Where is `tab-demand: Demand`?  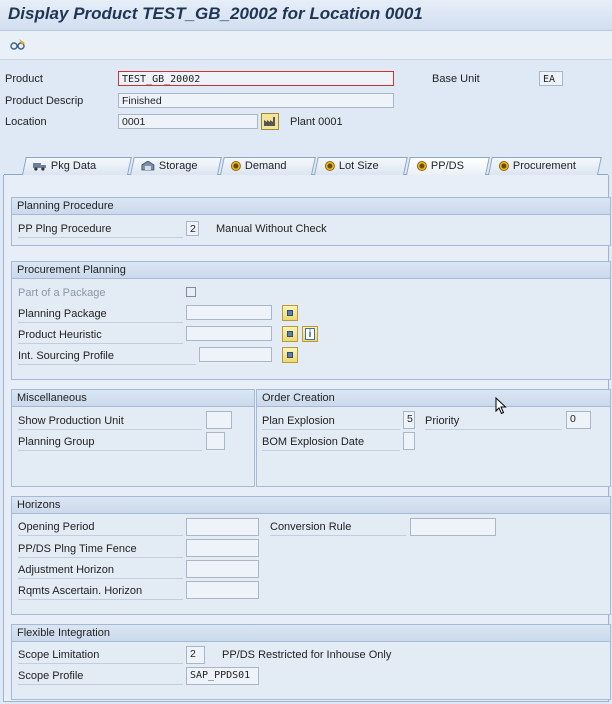
tab-demand: Demand is located at coordinates (268, 166).